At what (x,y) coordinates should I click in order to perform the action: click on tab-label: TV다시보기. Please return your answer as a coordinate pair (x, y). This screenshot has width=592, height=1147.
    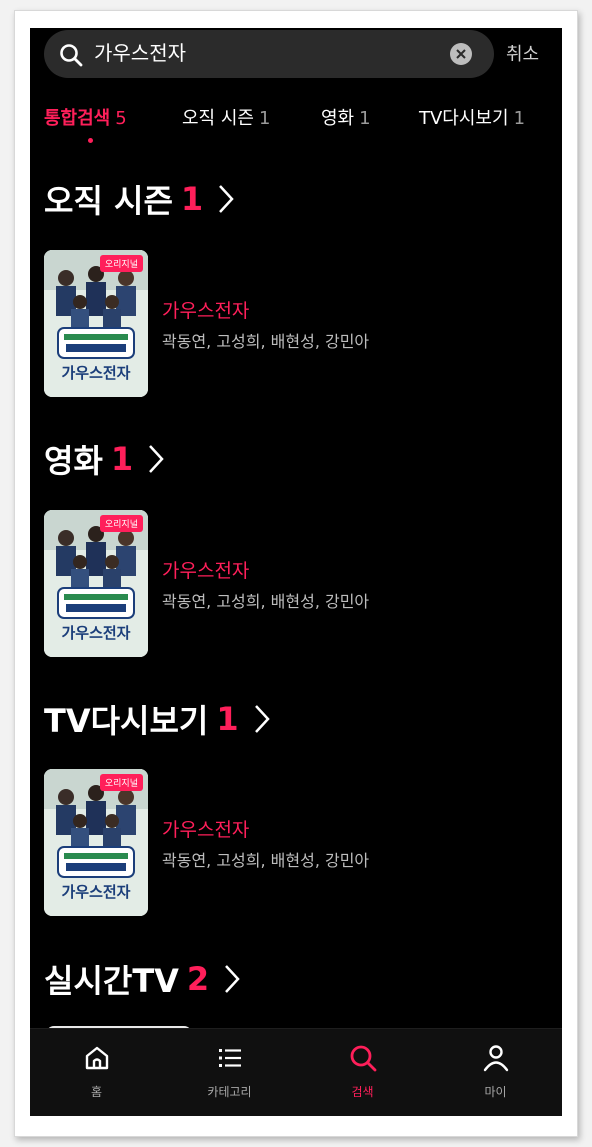
    Looking at the image, I should click on (464, 118).